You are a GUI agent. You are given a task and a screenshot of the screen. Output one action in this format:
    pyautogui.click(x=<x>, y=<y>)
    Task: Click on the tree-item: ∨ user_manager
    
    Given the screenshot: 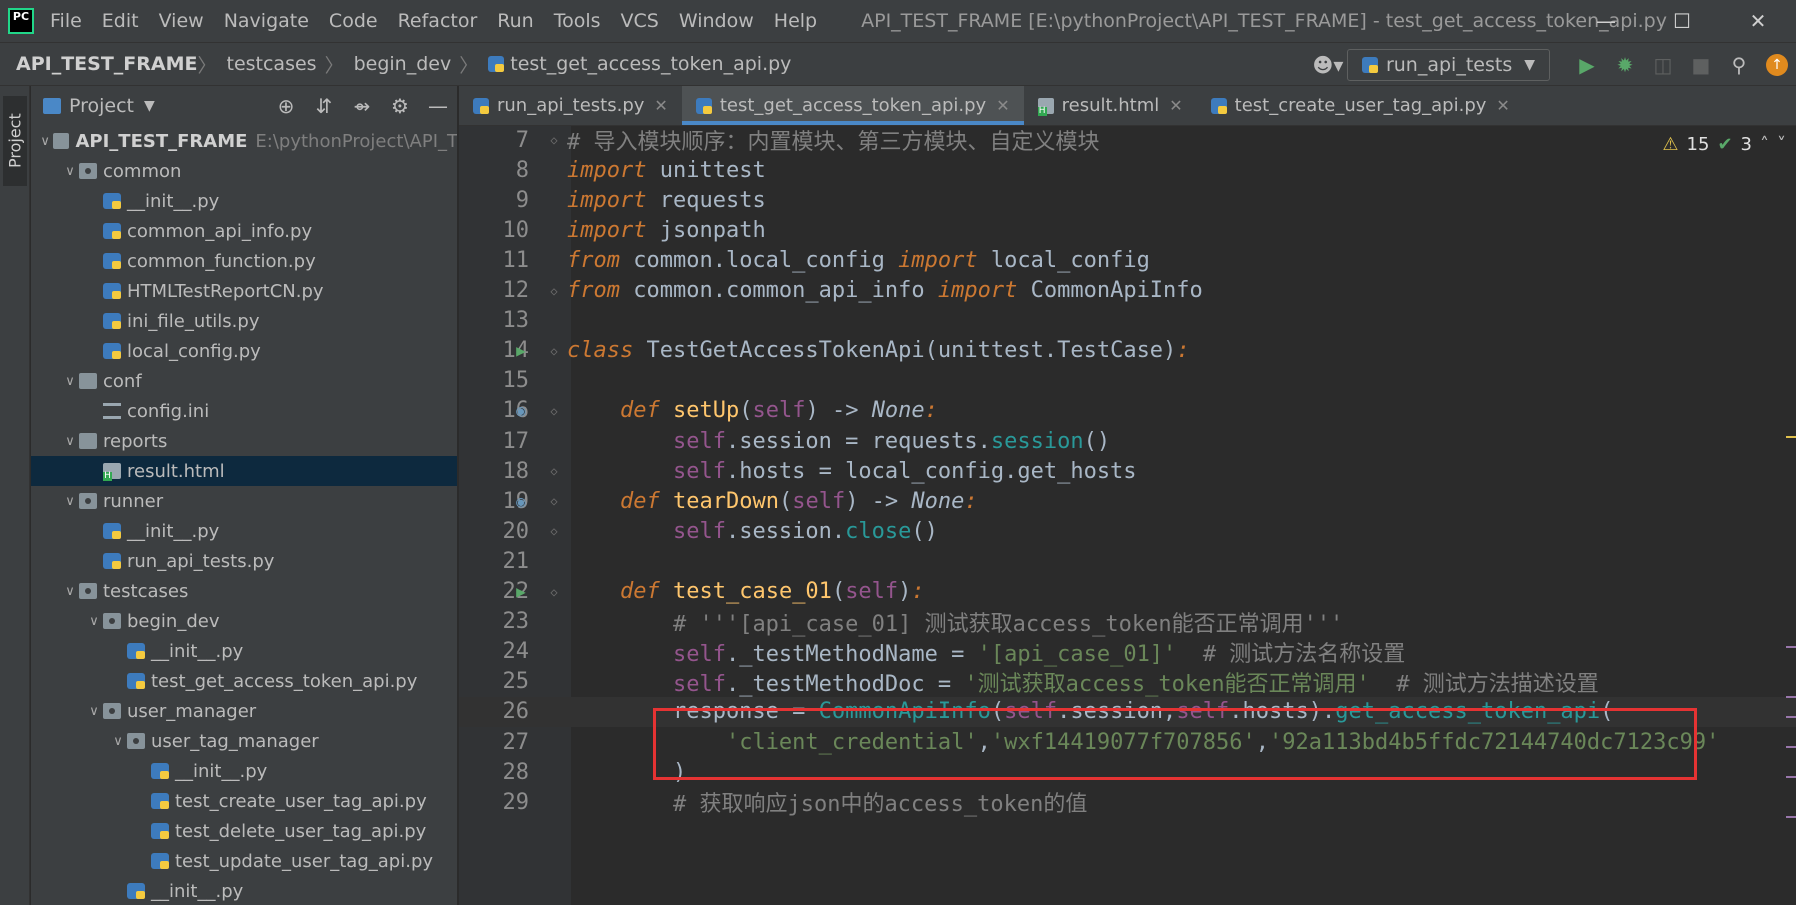 What is the action you would take?
    pyautogui.click(x=244, y=711)
    